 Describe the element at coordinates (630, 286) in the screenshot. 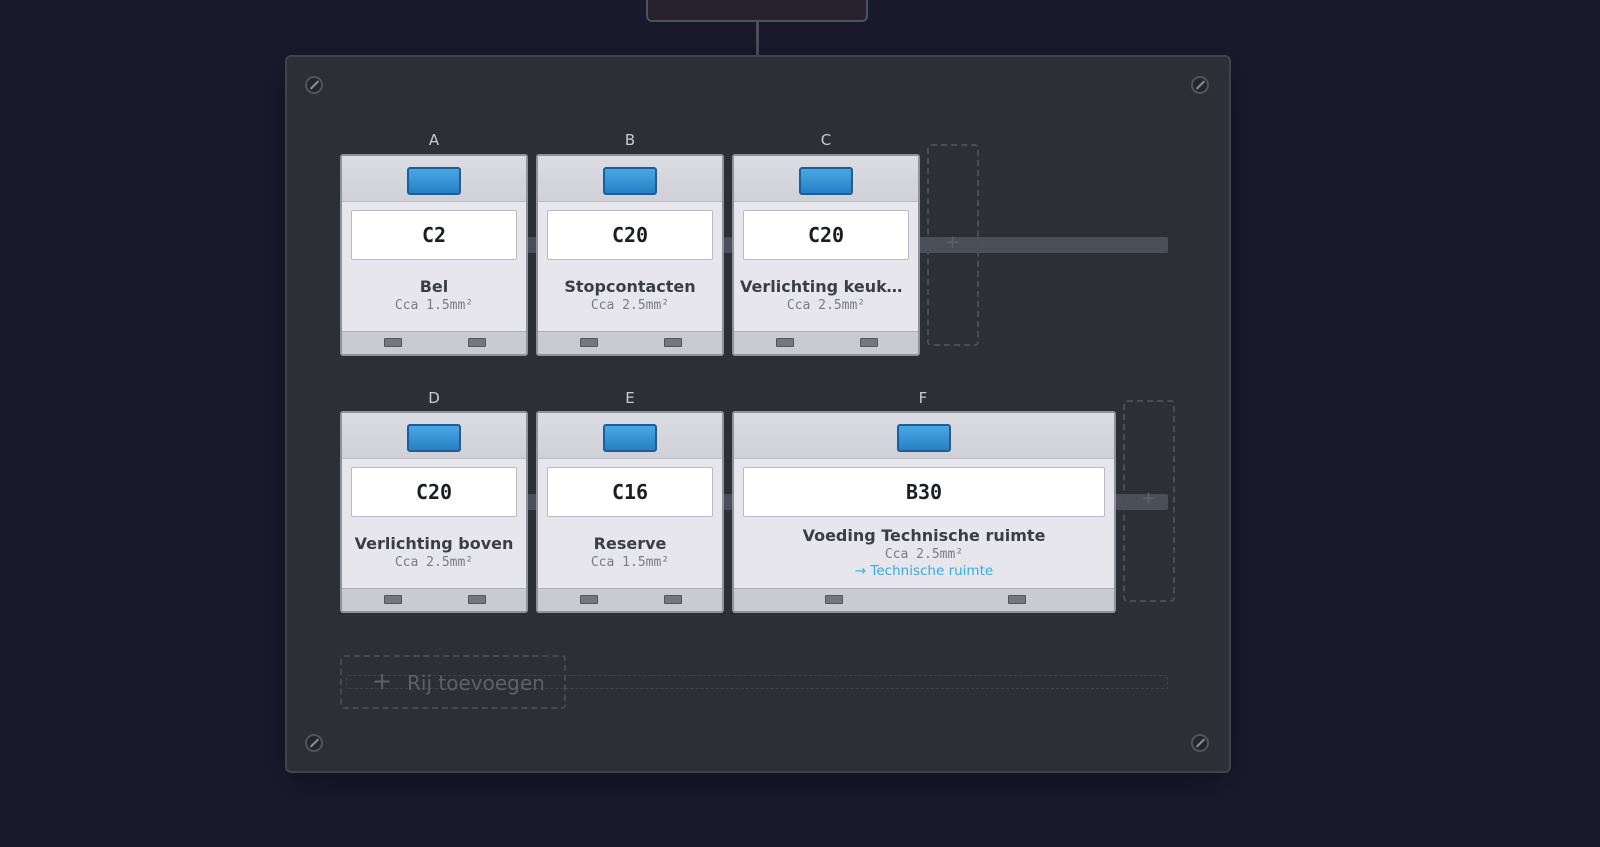

I see `breaker-name: Stopcontacten` at that location.